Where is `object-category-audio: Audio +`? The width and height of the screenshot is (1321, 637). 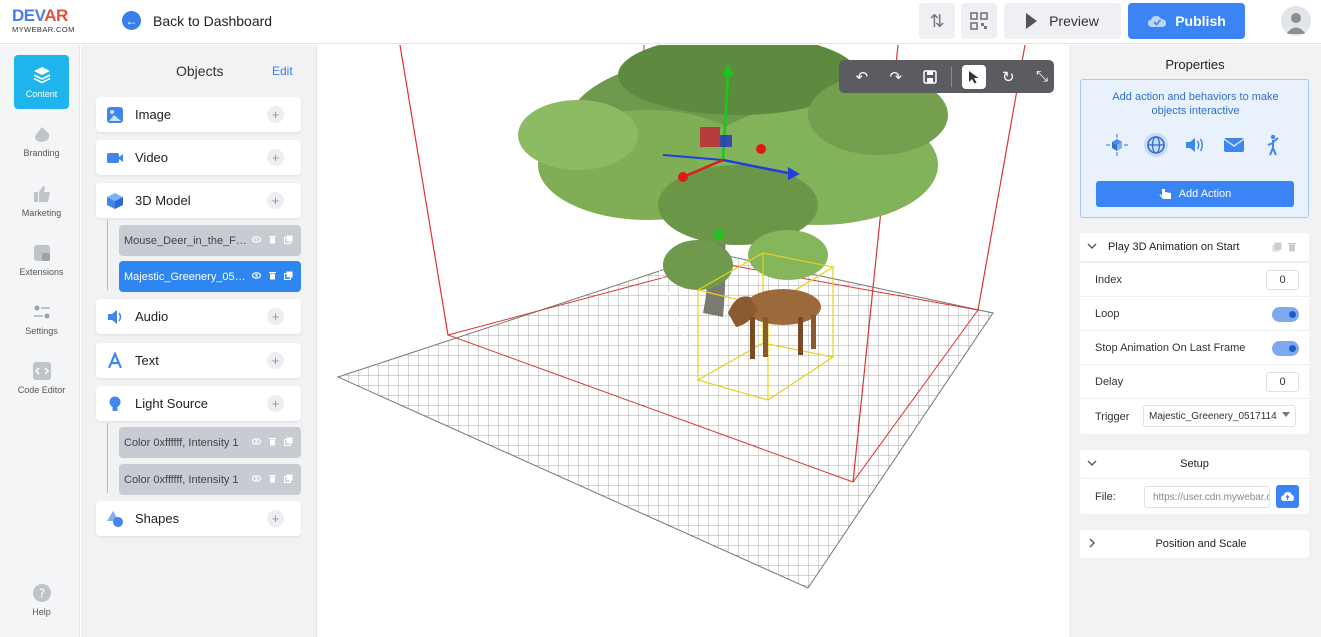 object-category-audio: Audio + is located at coordinates (198, 316).